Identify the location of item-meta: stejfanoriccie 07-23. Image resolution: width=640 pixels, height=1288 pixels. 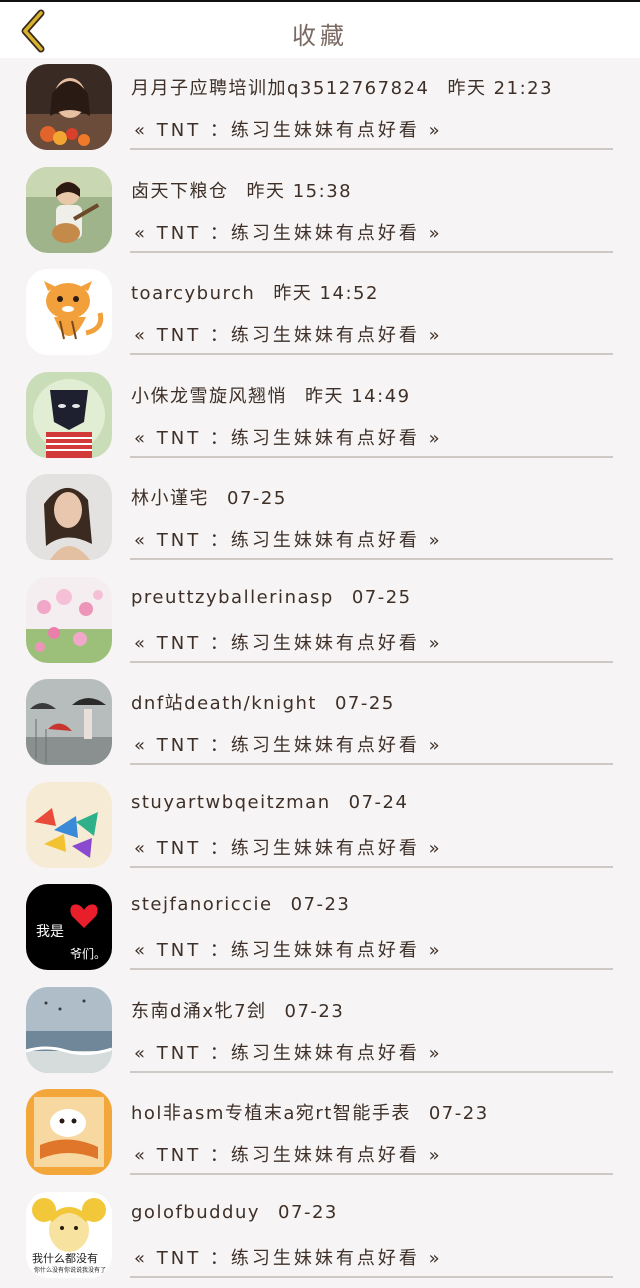
(240, 904).